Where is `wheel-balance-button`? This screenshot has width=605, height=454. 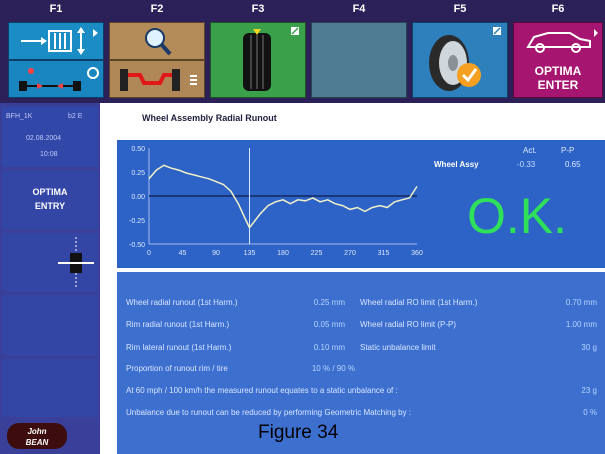
wheel-balance-button is located at coordinates (56, 41).